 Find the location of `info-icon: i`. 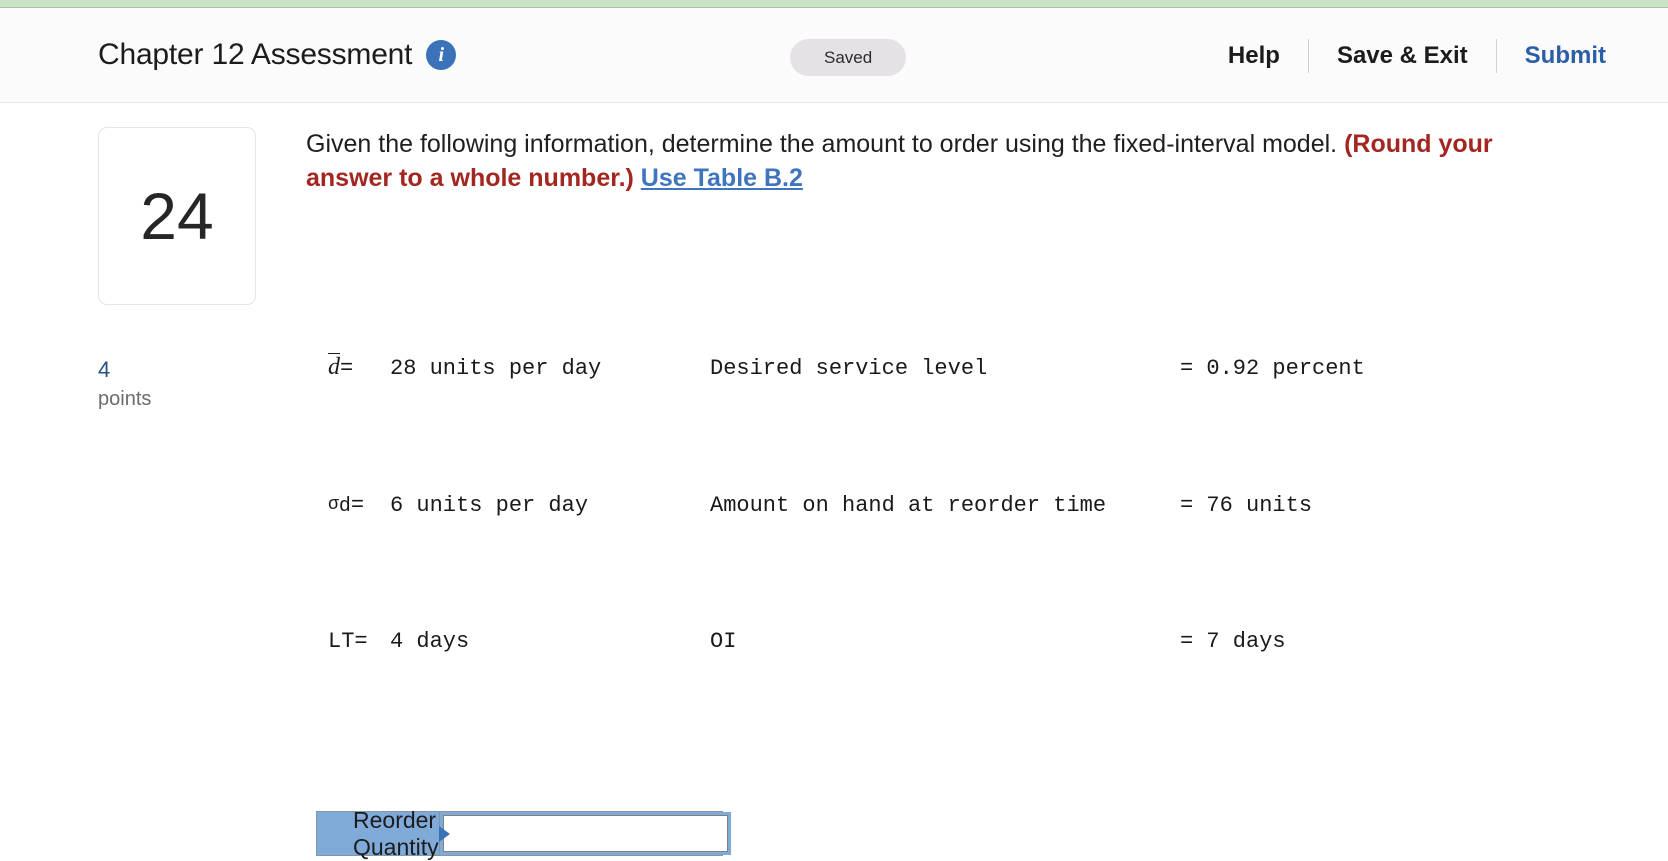

info-icon: i is located at coordinates (441, 55).